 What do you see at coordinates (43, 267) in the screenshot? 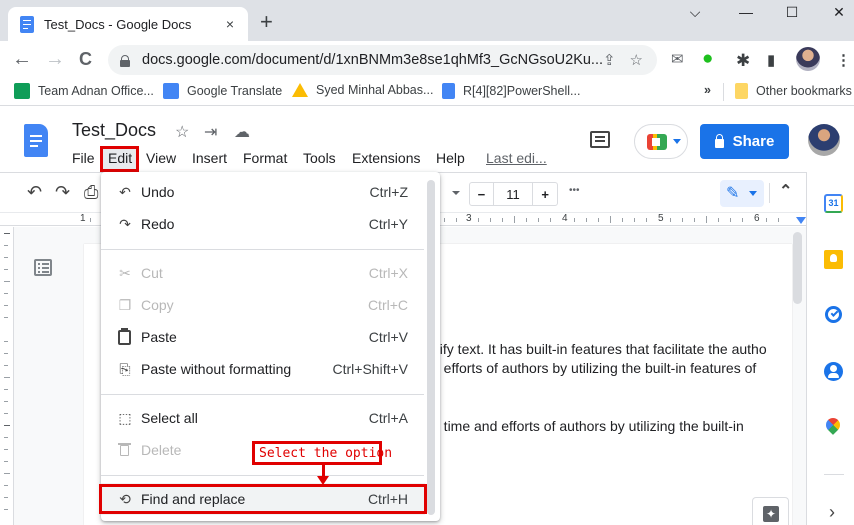
I see `document-outline-icon` at bounding box center [43, 267].